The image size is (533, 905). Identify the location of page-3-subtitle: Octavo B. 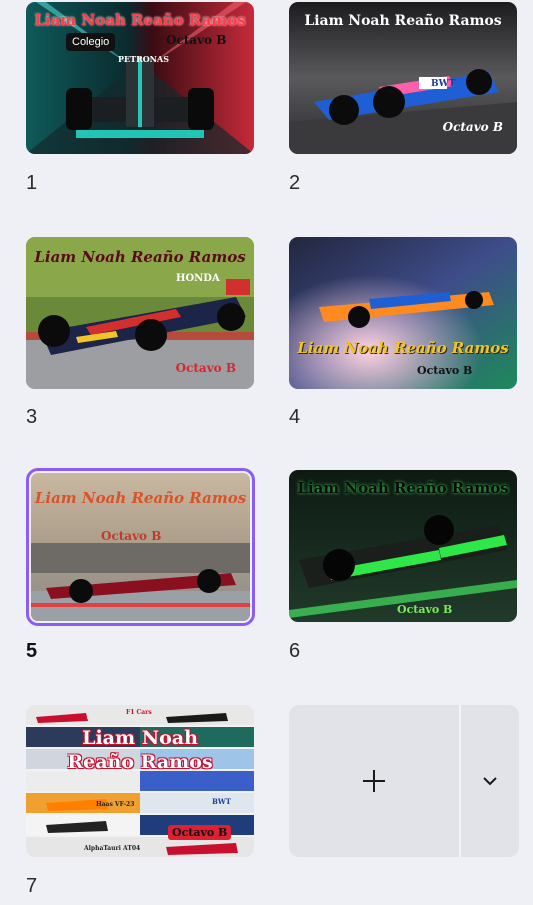
(205, 368).